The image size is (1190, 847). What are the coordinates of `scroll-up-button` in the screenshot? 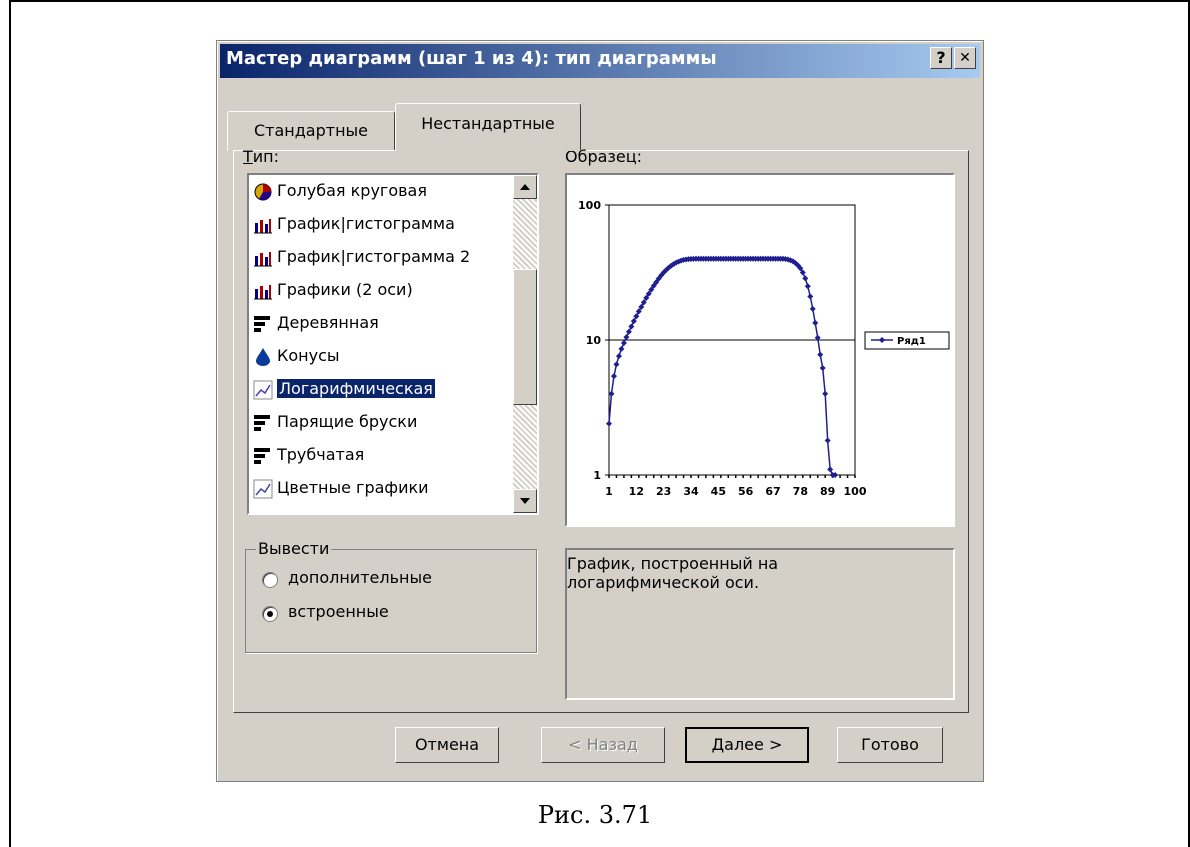 It's located at (525, 187).